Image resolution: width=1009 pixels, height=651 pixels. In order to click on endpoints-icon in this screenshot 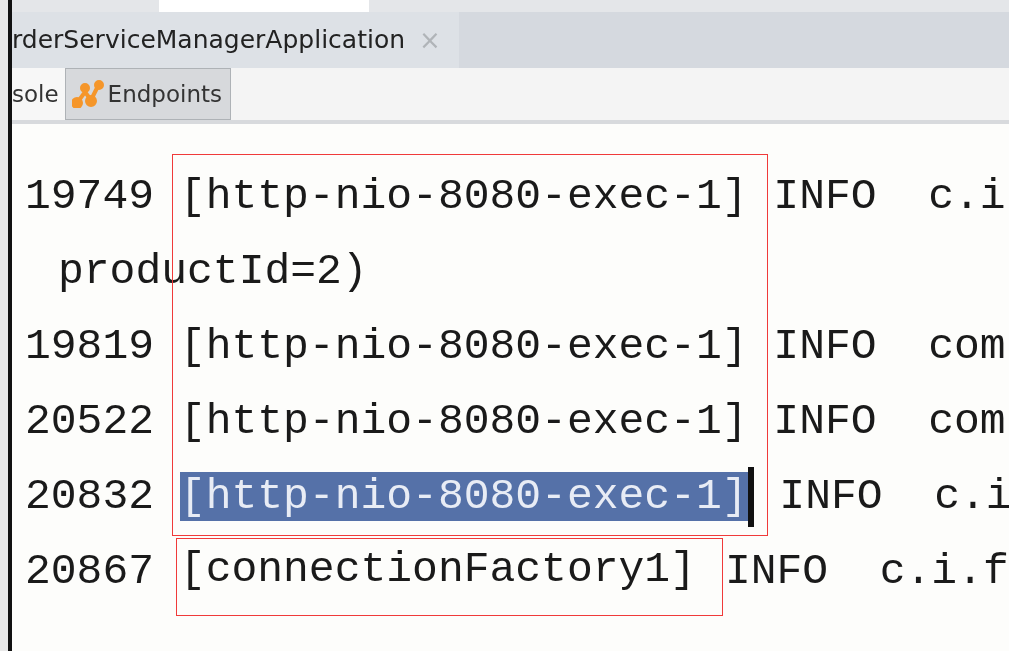, I will do `click(87, 94)`.